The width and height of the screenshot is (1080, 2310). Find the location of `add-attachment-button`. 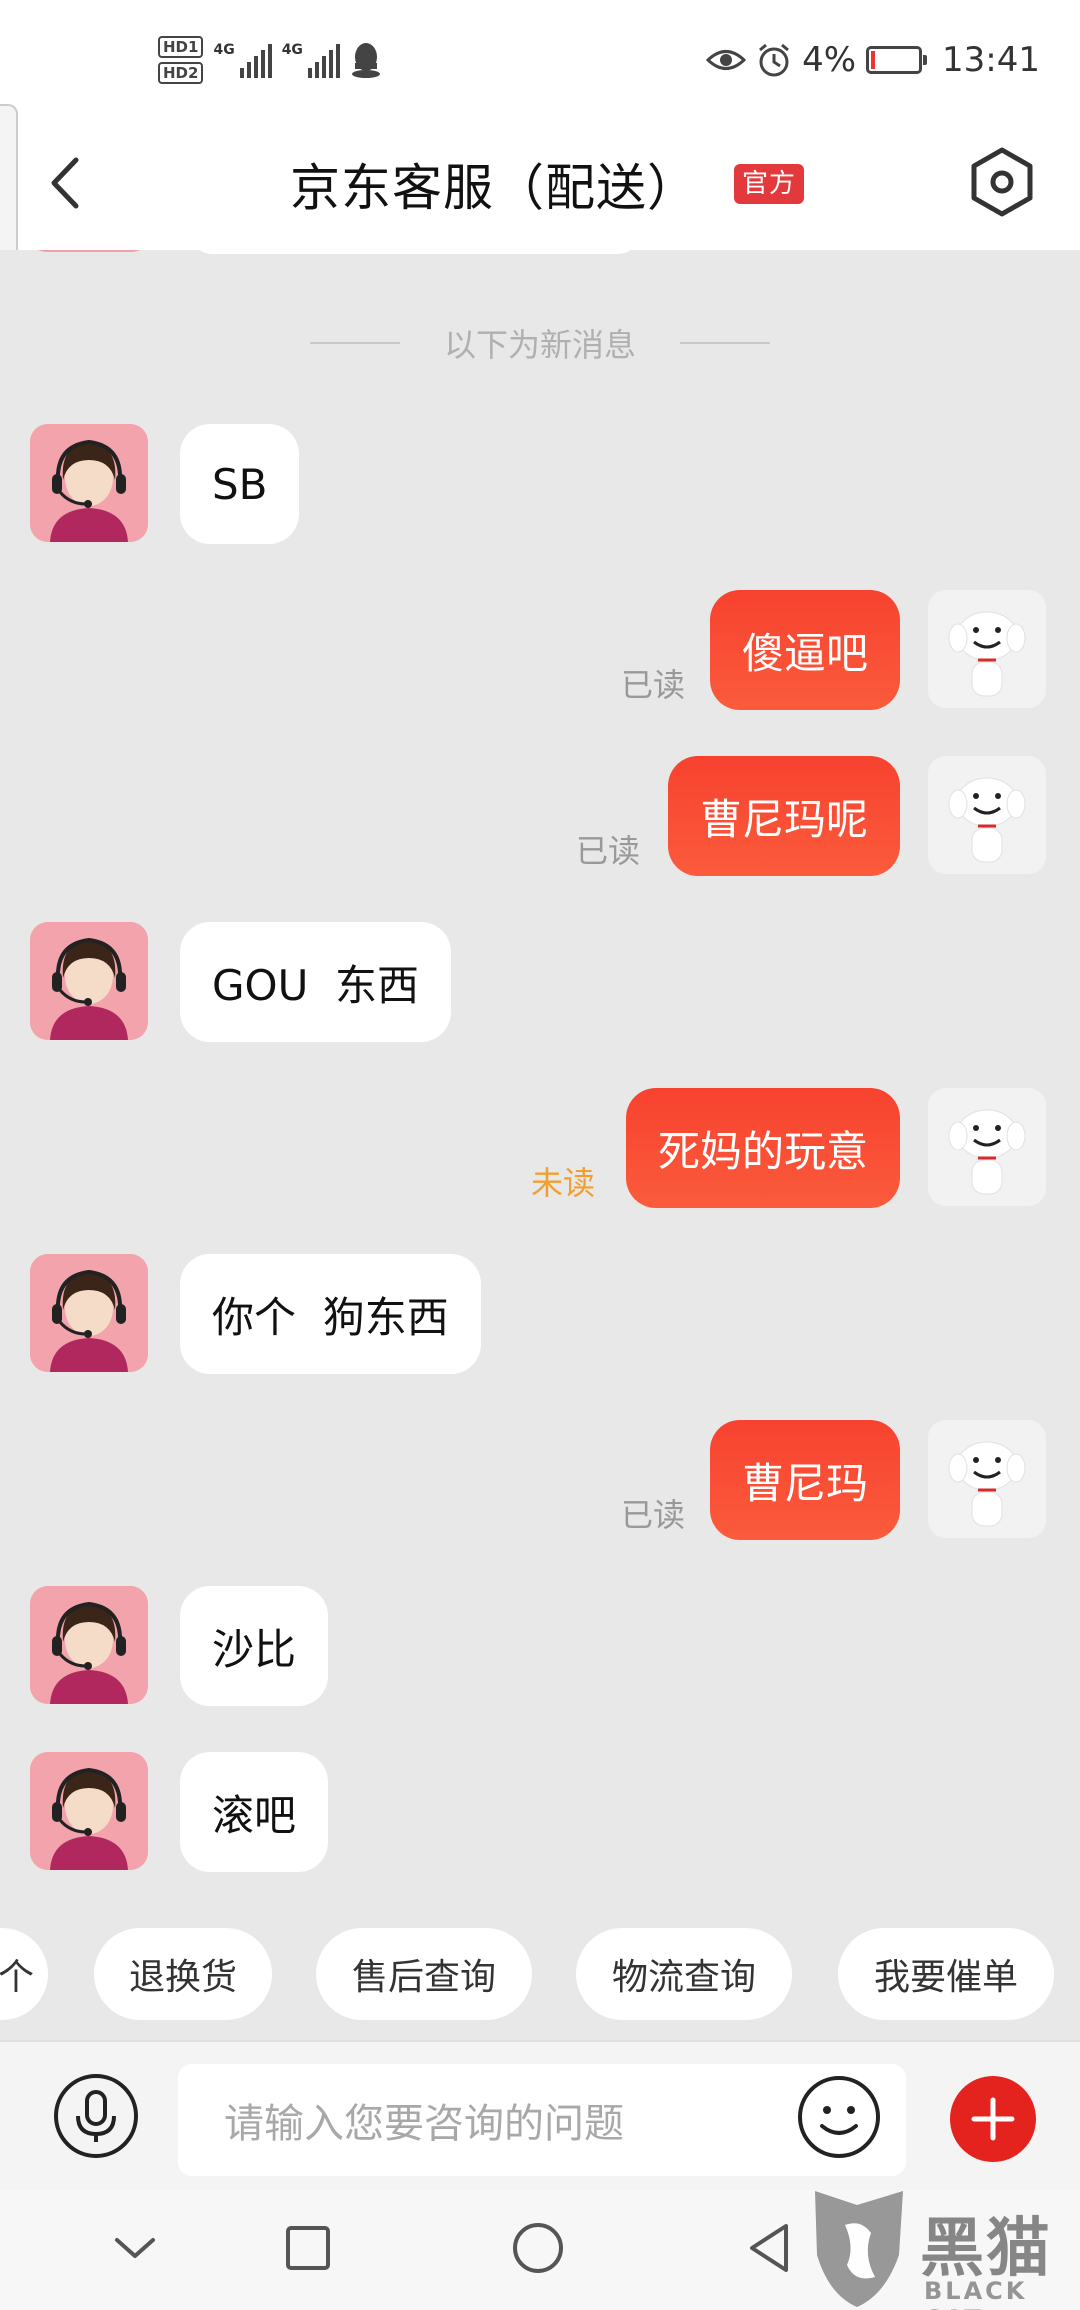

add-attachment-button is located at coordinates (993, 2119).